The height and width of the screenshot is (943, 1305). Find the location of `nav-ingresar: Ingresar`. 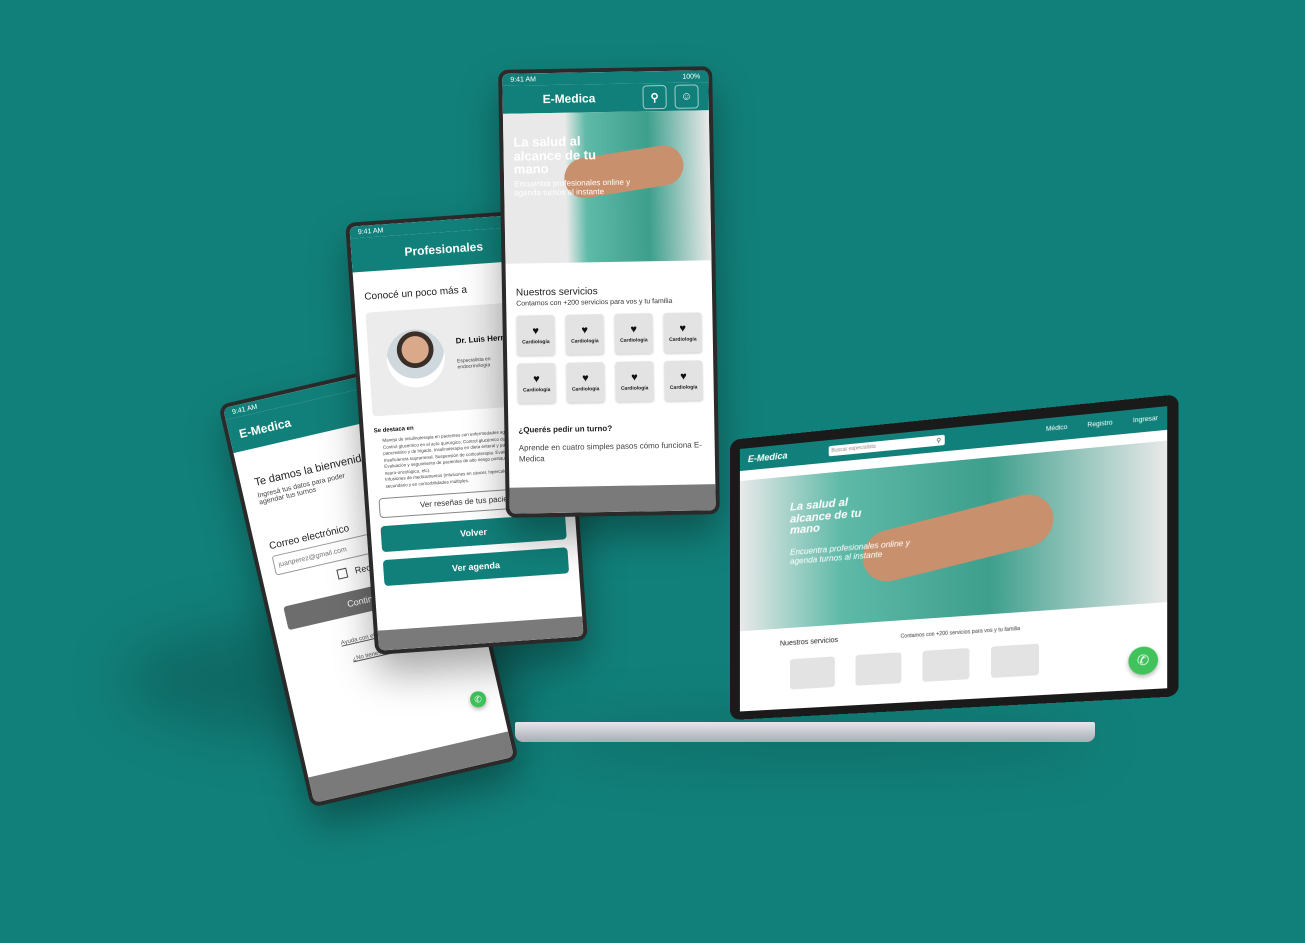

nav-ingresar: Ingresar is located at coordinates (1145, 420).